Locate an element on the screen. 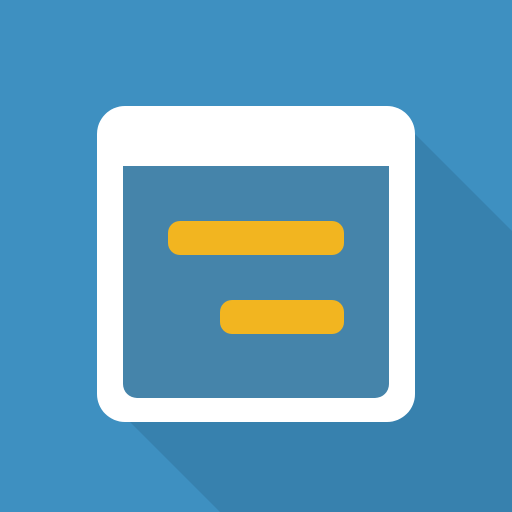  text-line-long is located at coordinates (256, 238).